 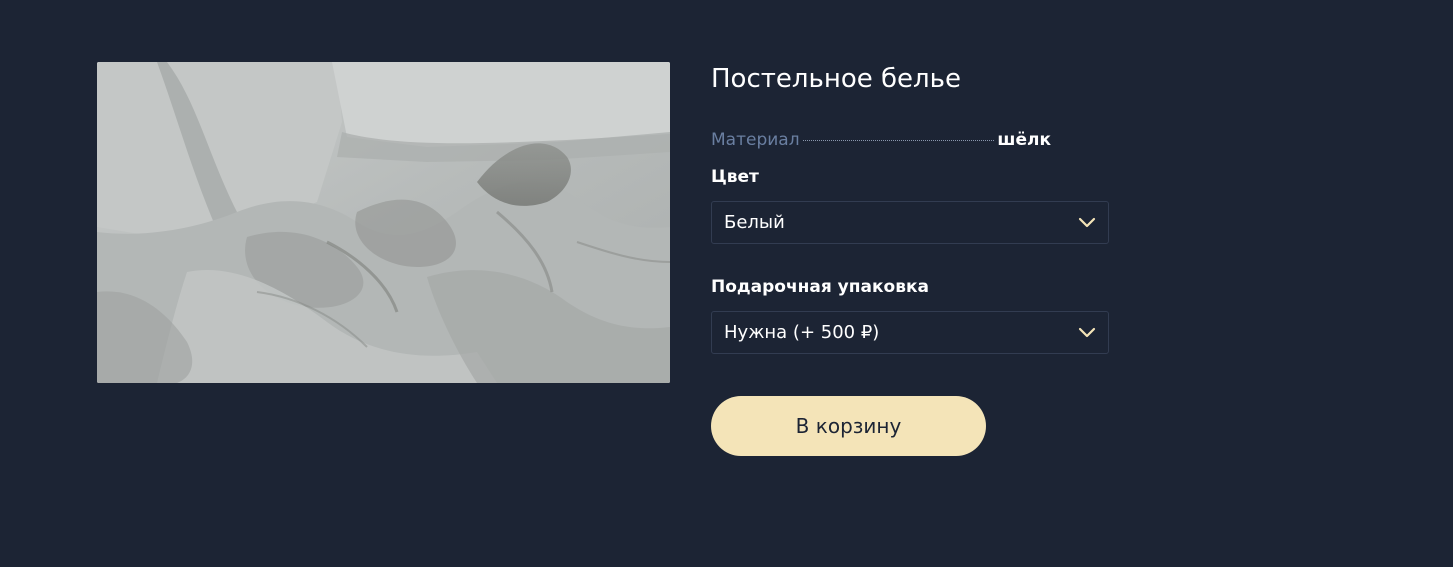 What do you see at coordinates (755, 140) in the screenshot?
I see `material-label: Материал` at bounding box center [755, 140].